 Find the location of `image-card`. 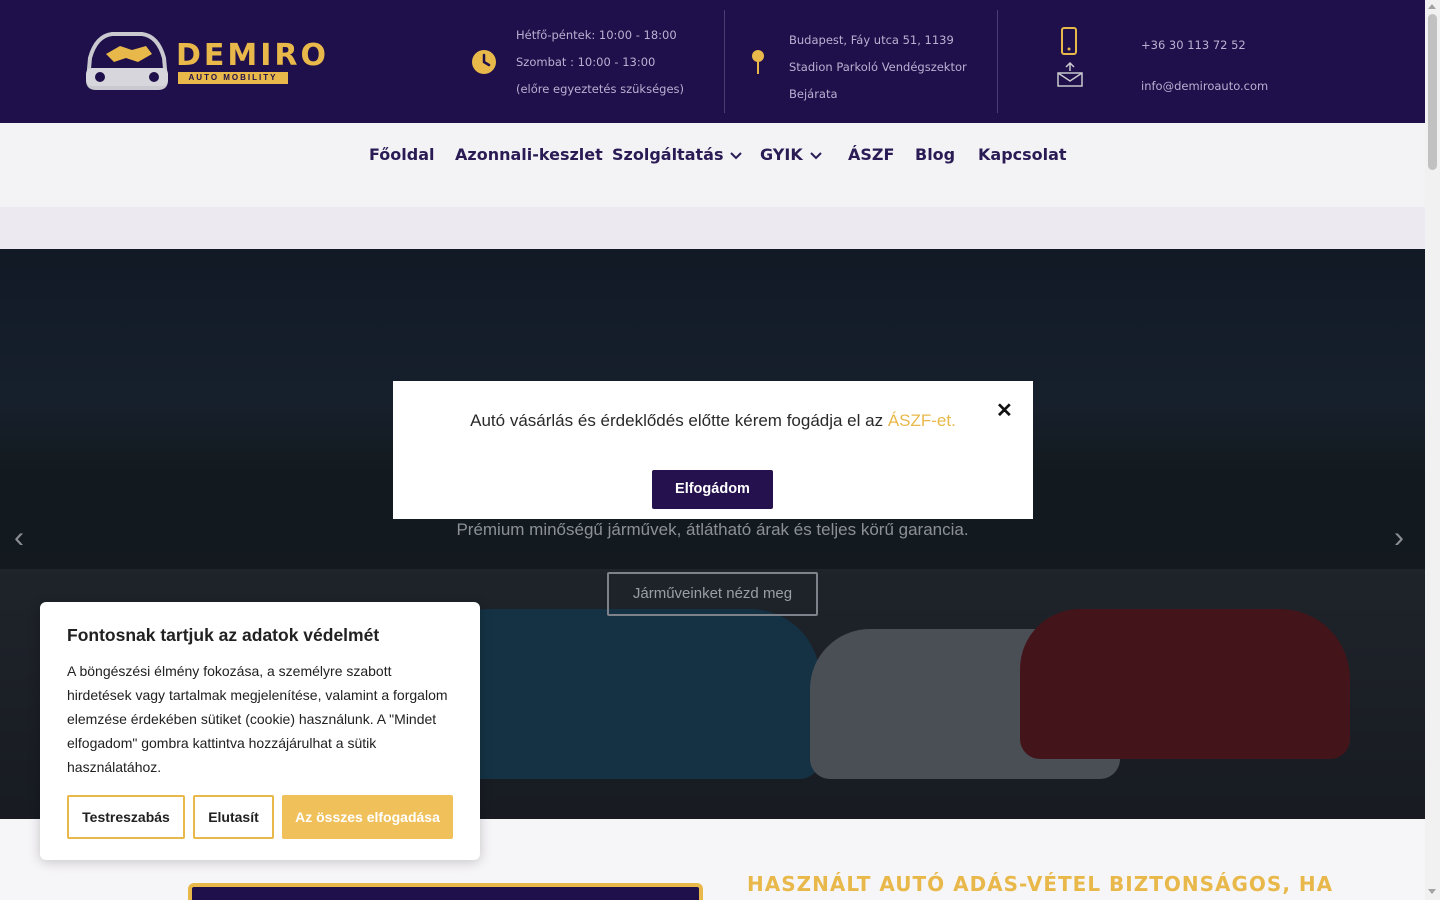

image-card is located at coordinates (445, 891).